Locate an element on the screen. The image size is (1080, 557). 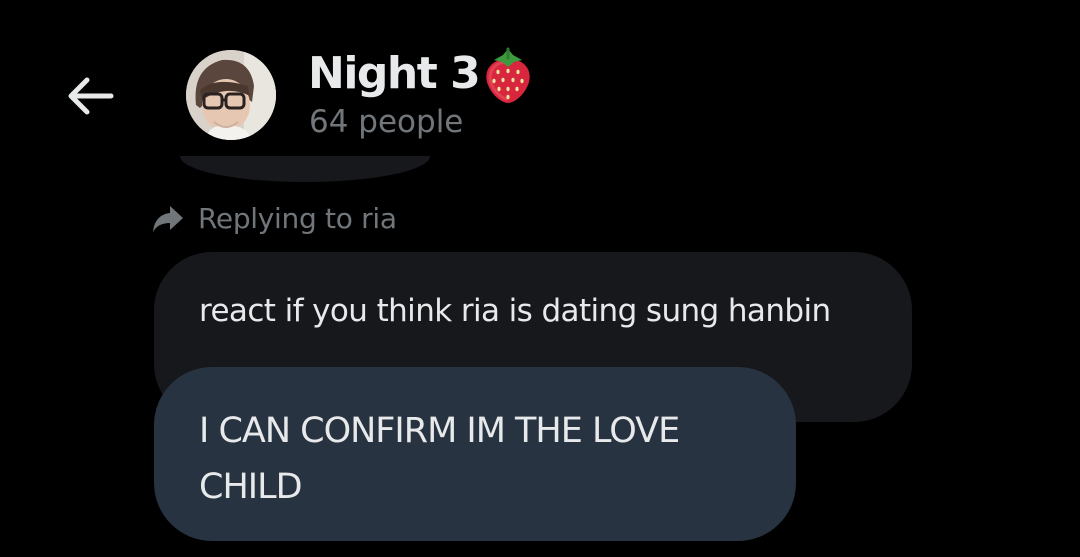
reply-context: Replying to ria is located at coordinates (273, 218).